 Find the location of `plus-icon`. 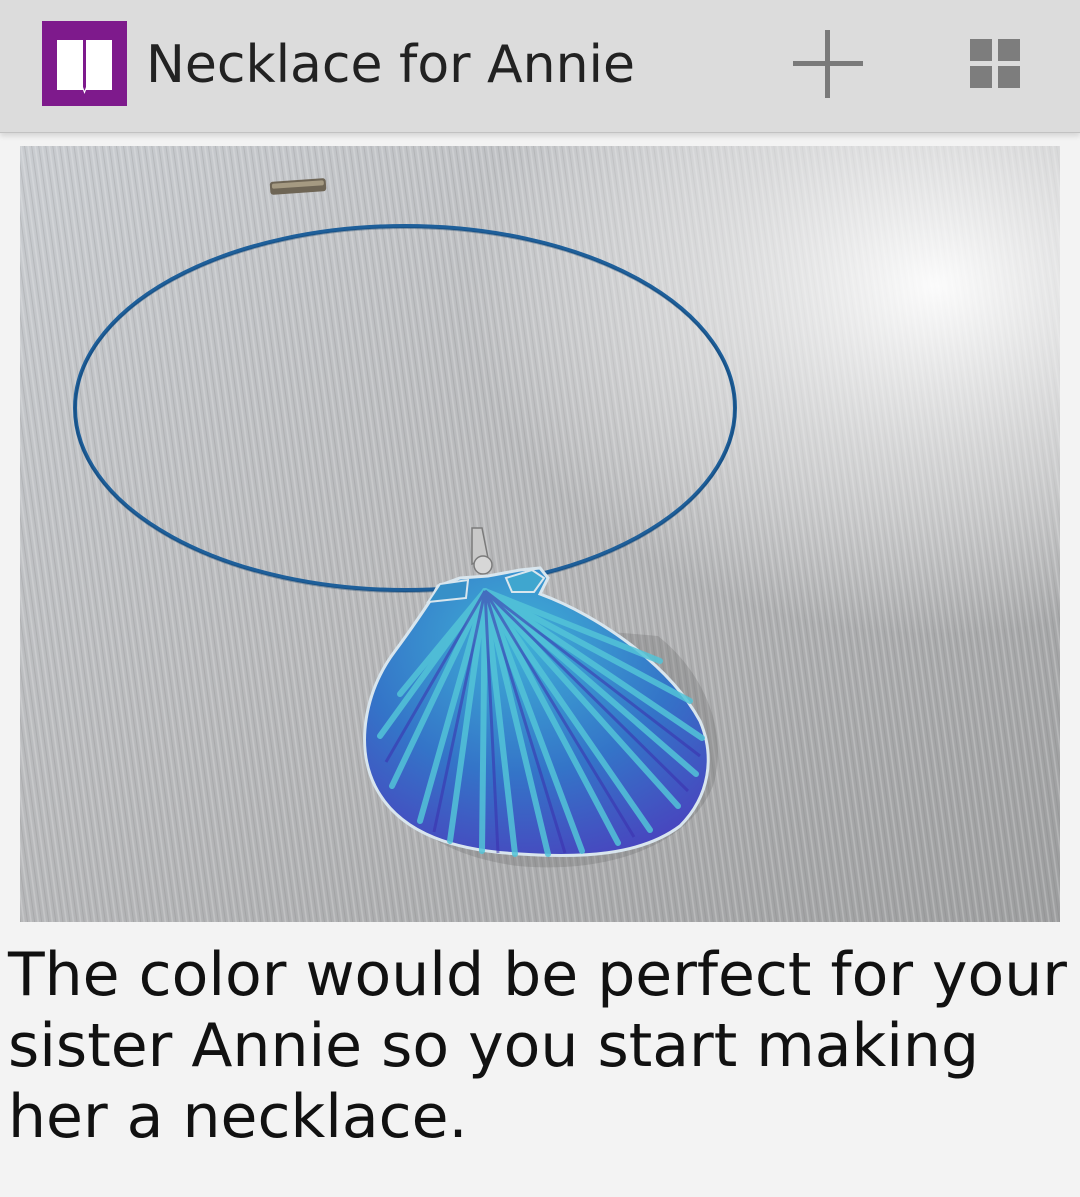

plus-icon is located at coordinates (828, 64).